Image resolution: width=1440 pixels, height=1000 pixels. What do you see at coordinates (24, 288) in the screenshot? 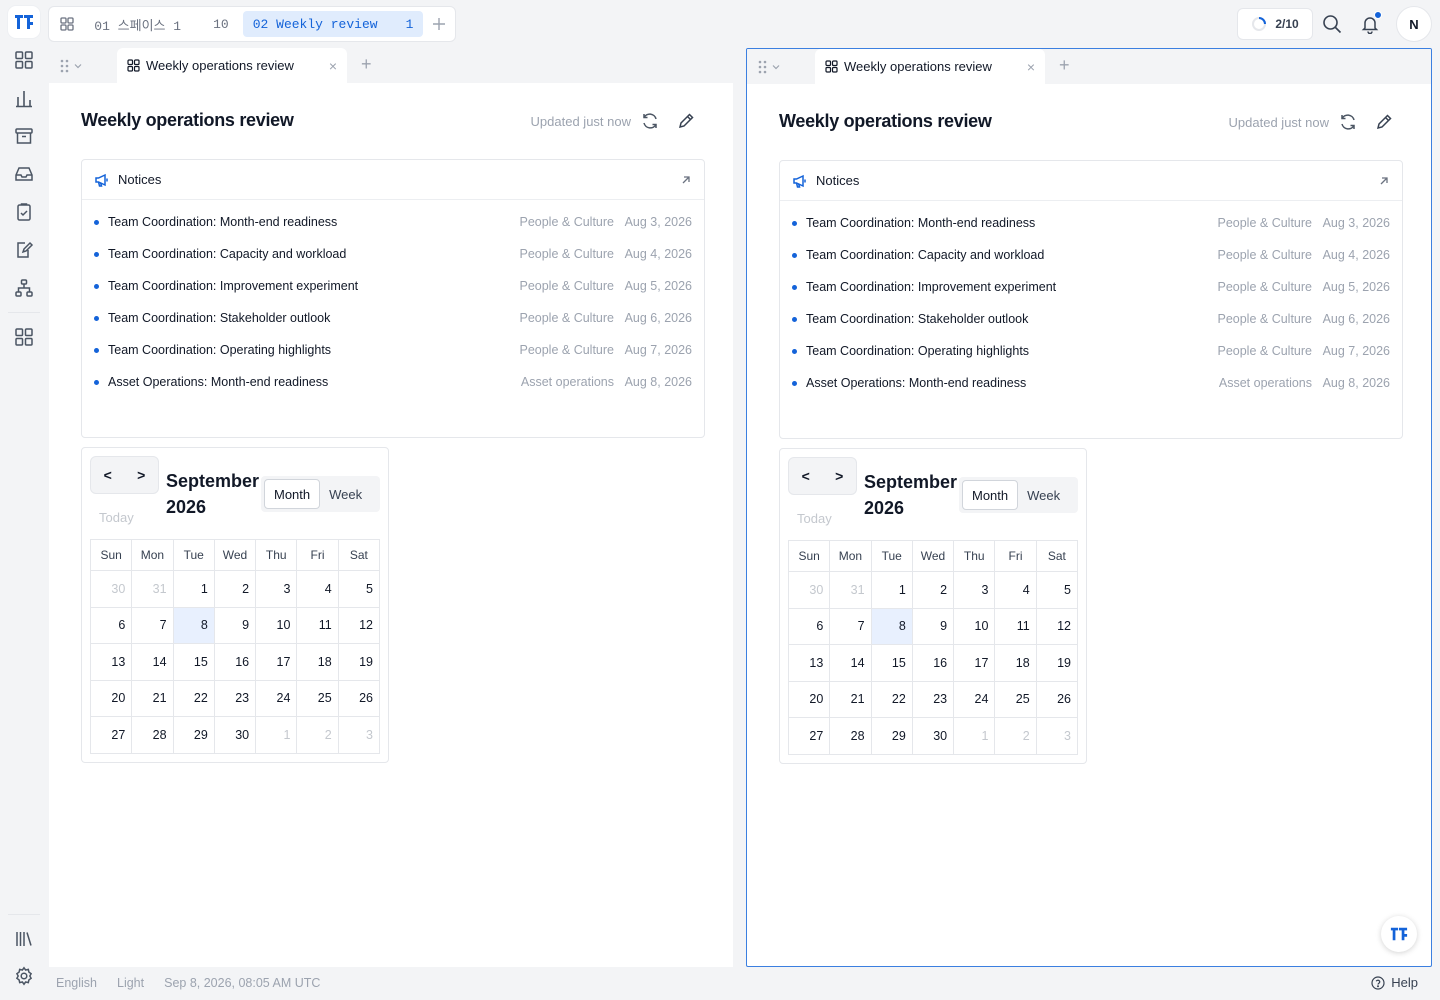
I see `org-chart-icon` at bounding box center [24, 288].